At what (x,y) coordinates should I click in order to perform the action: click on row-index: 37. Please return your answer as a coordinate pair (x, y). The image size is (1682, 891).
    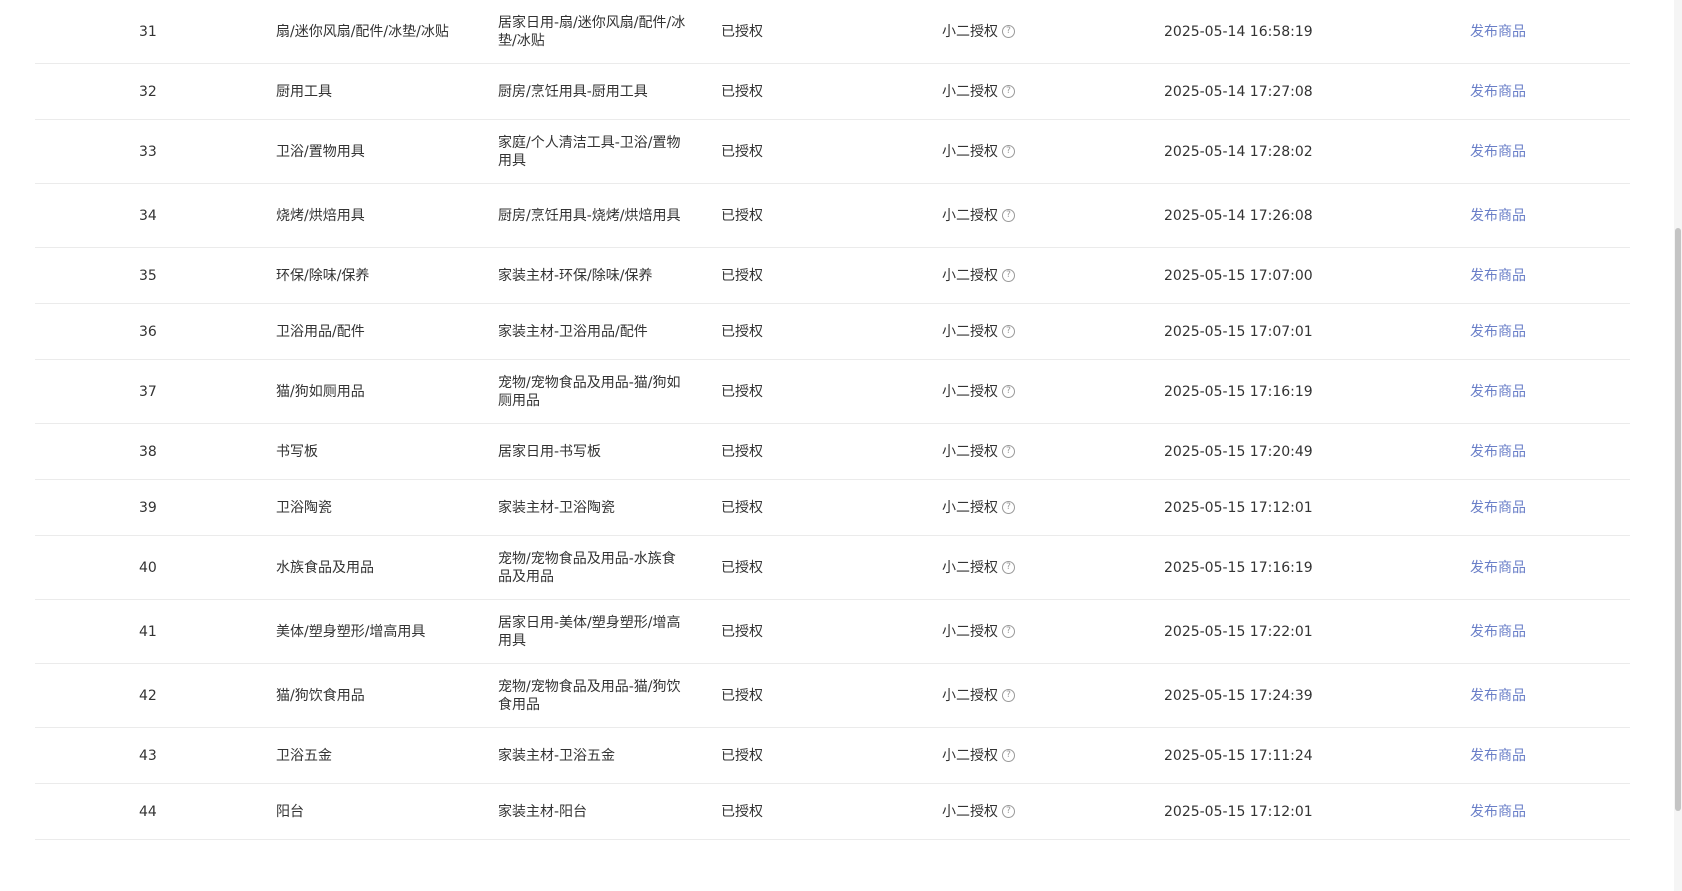
    Looking at the image, I should click on (148, 391).